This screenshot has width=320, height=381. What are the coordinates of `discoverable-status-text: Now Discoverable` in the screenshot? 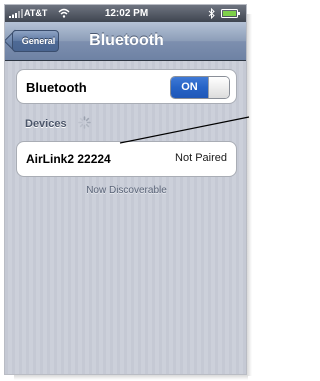 It's located at (126, 190).